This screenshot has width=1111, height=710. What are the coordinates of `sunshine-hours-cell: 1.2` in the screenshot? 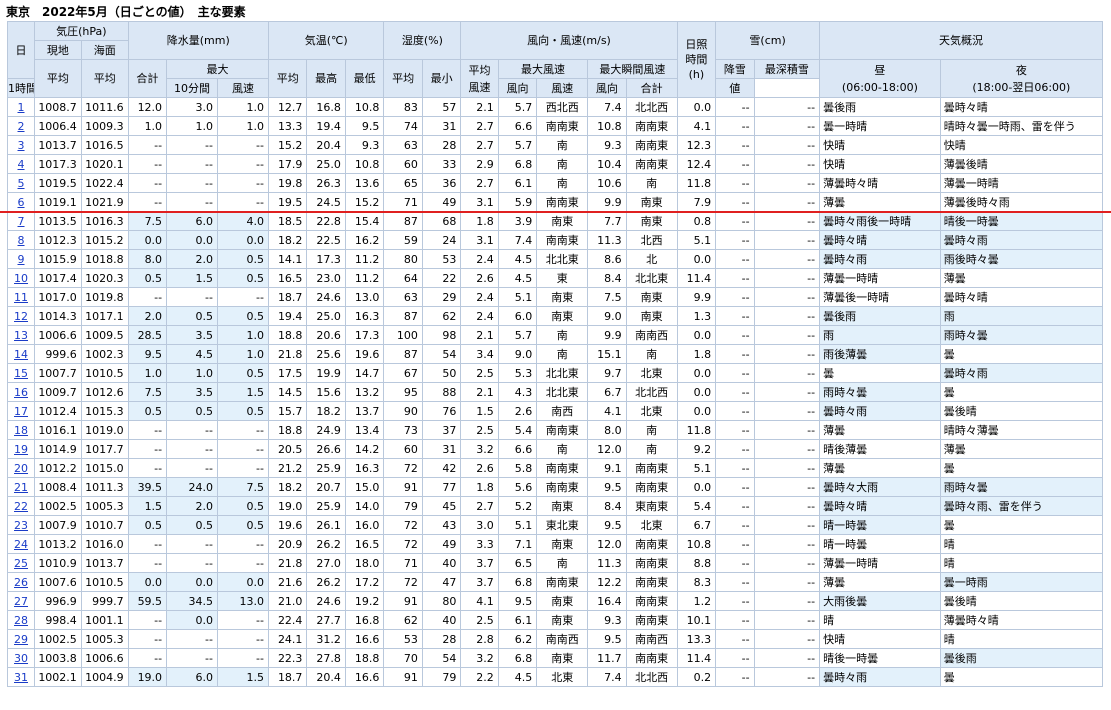 It's located at (696, 601).